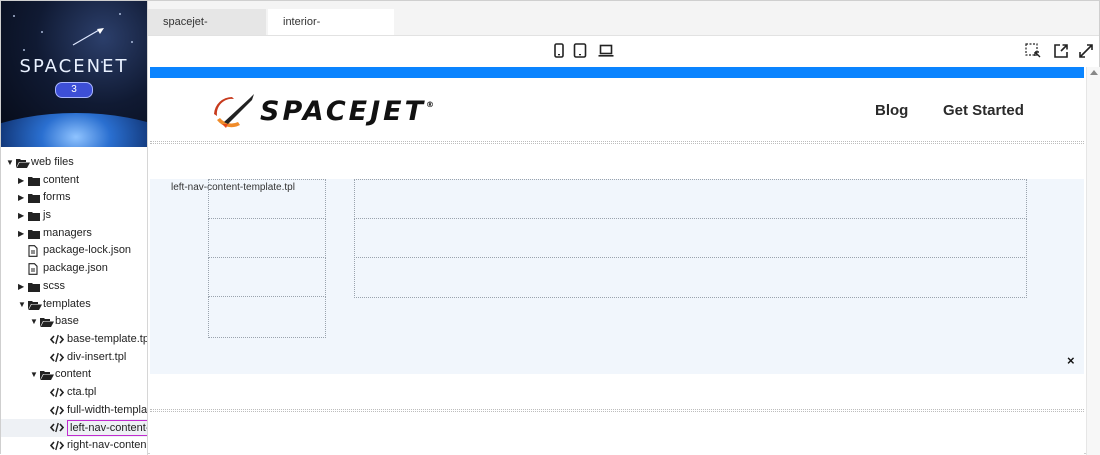  I want to click on tree-item-label: web files, so click(52, 162).